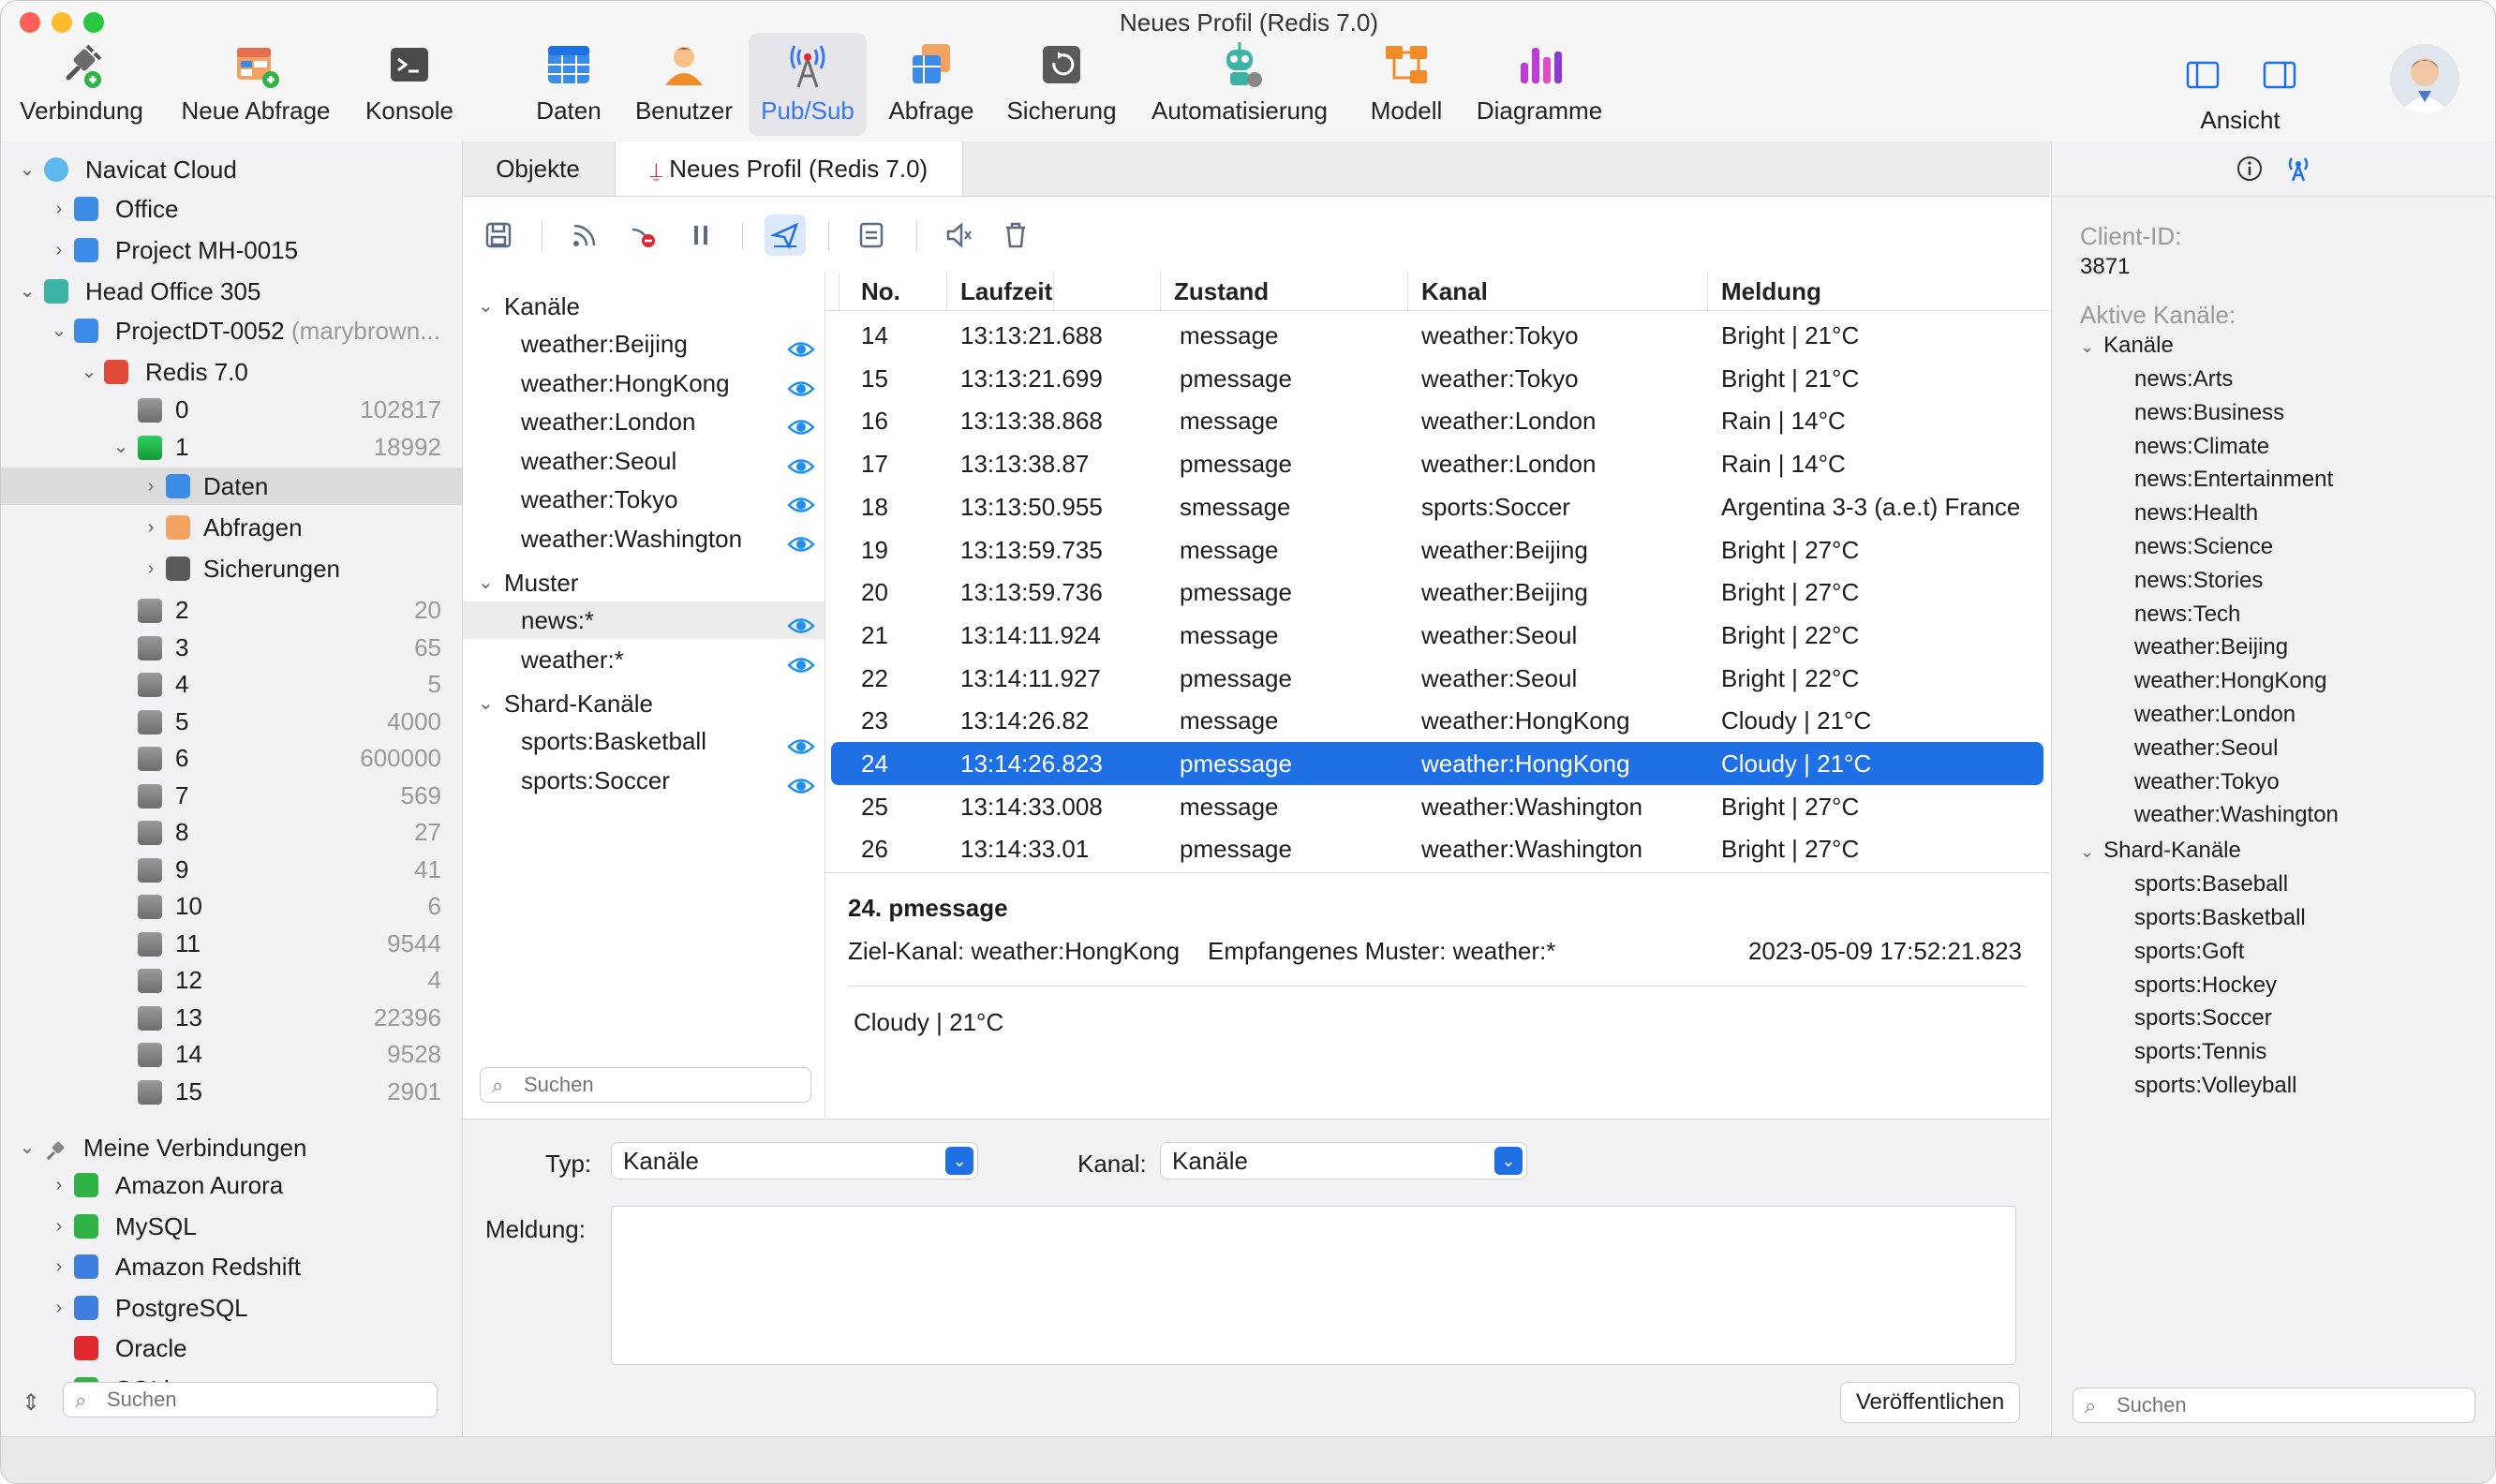  Describe the element at coordinates (931, 87) in the screenshot. I see `toolbar-query-button: Abfrage` at that location.